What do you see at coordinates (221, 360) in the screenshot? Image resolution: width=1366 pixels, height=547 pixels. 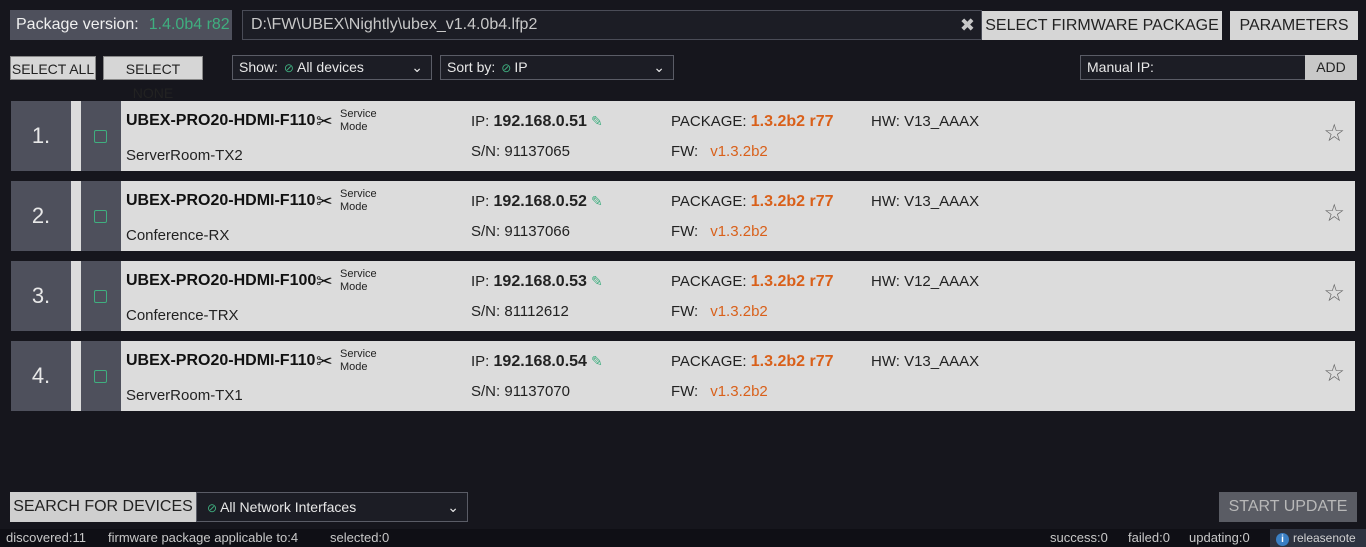 I see `device-model: UBEX-PRO20-HDMI-F110` at bounding box center [221, 360].